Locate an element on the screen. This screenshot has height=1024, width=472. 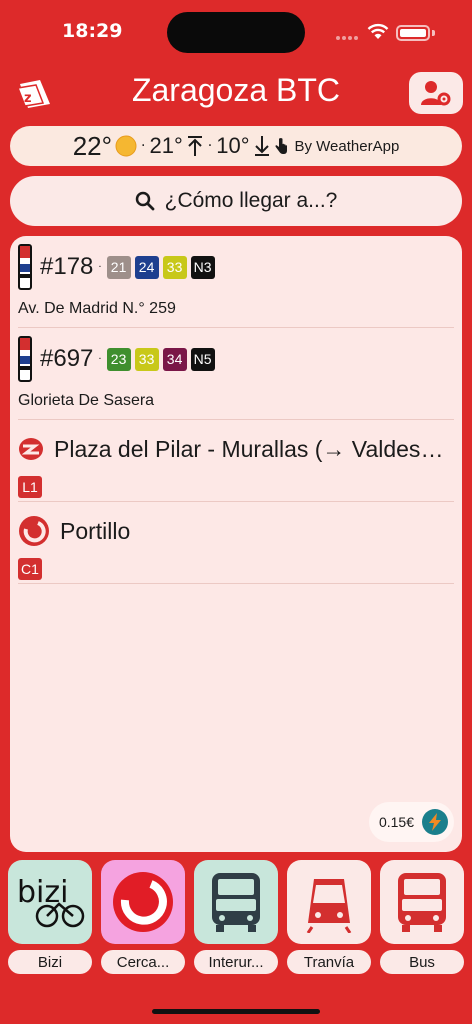
nav-label: Bizi is located at coordinates (50, 962).